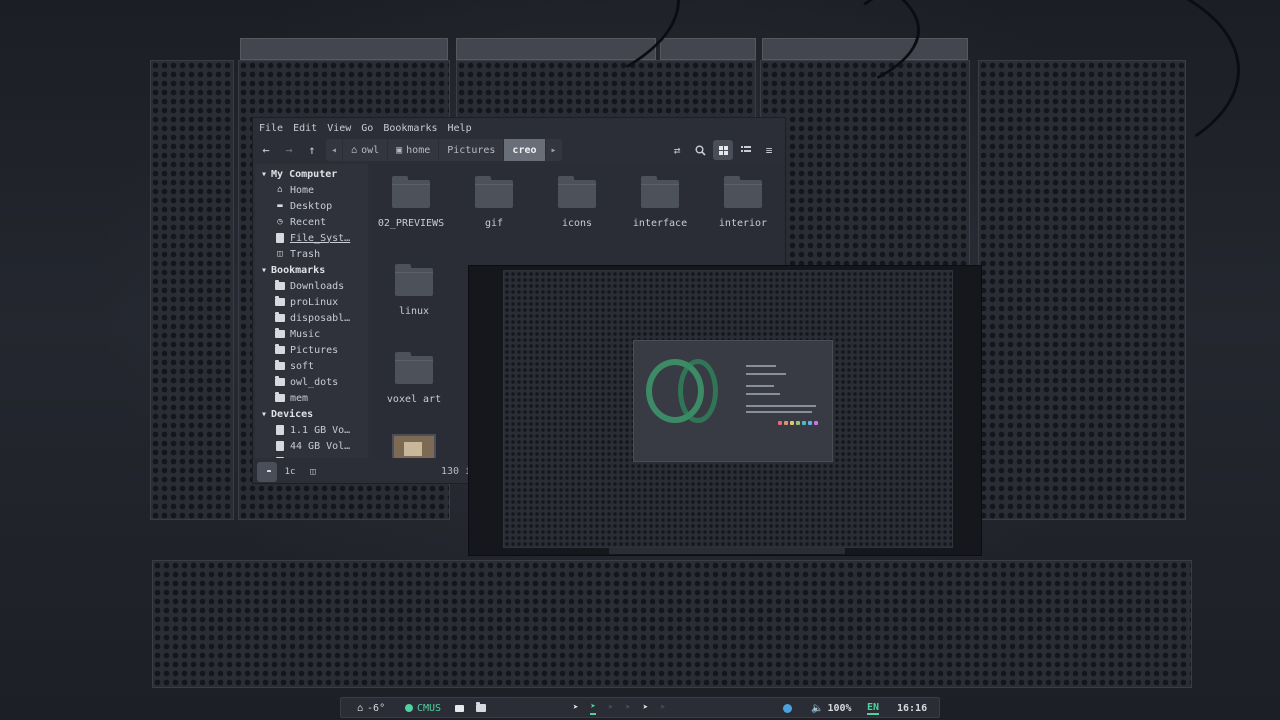 The height and width of the screenshot is (720, 1280). I want to click on sidebar-item-recent: ◷ Recent, so click(311, 222).